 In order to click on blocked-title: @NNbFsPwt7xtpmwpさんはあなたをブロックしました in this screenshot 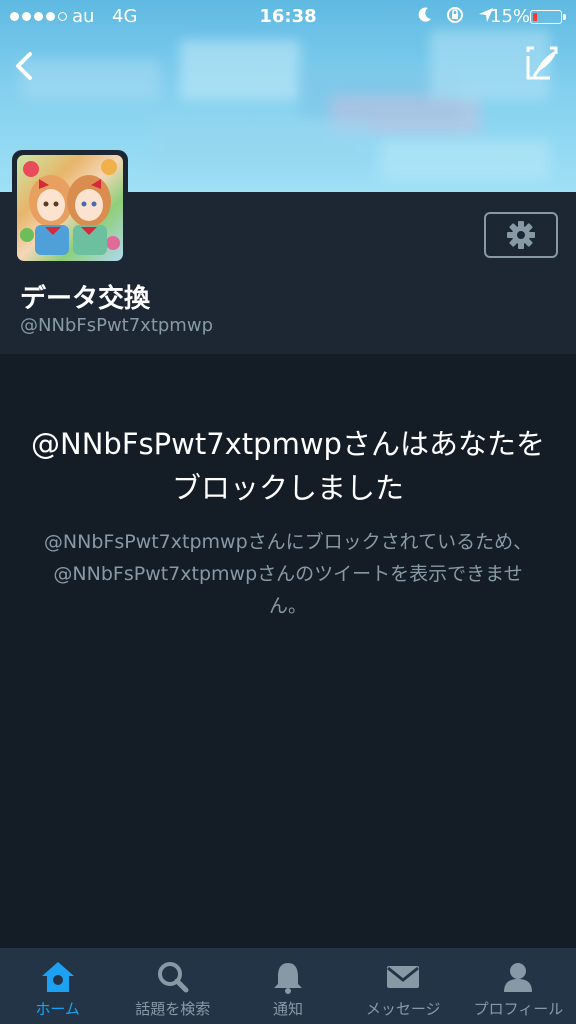, I will do `click(288, 466)`.